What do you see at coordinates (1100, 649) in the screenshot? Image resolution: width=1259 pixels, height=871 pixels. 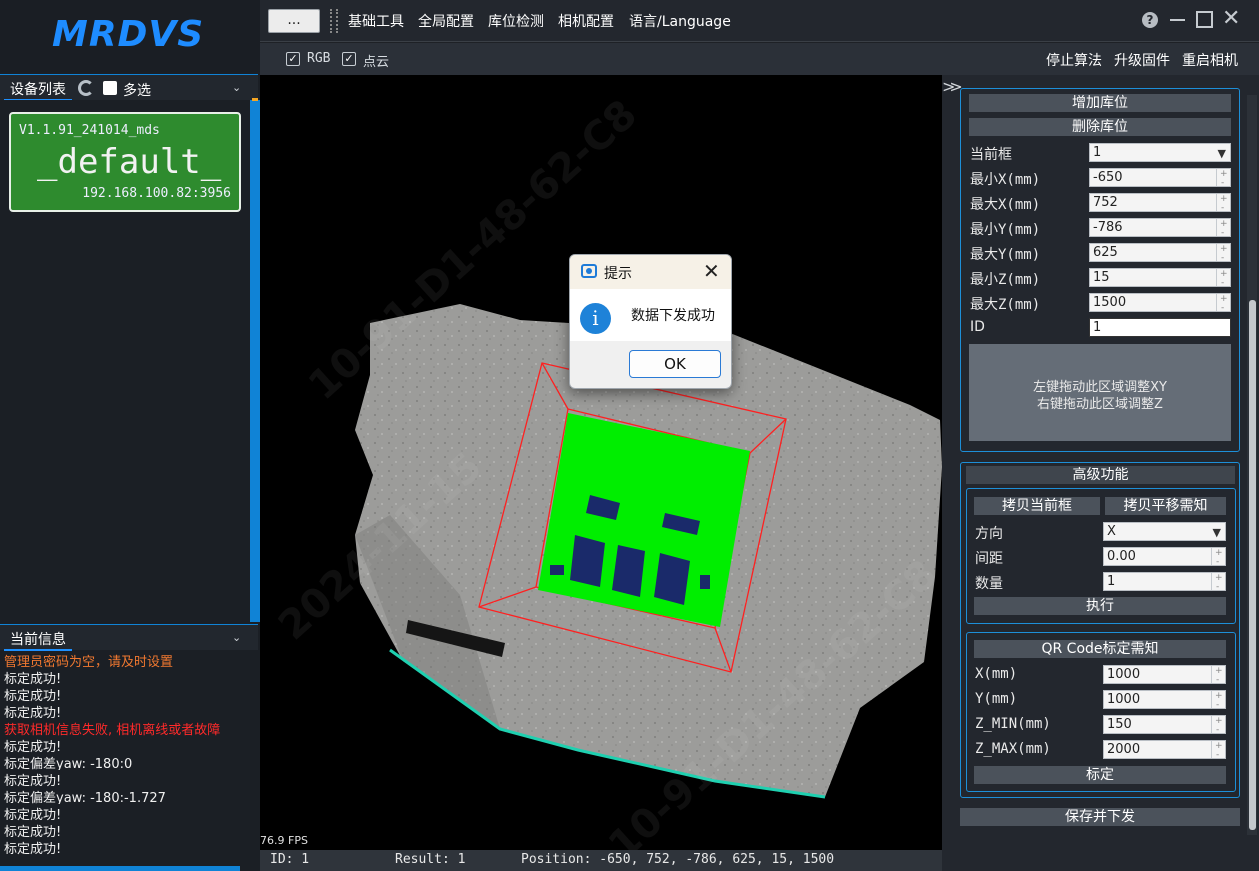 I see `qr-calibration-help-button: QR Code标定需知` at bounding box center [1100, 649].